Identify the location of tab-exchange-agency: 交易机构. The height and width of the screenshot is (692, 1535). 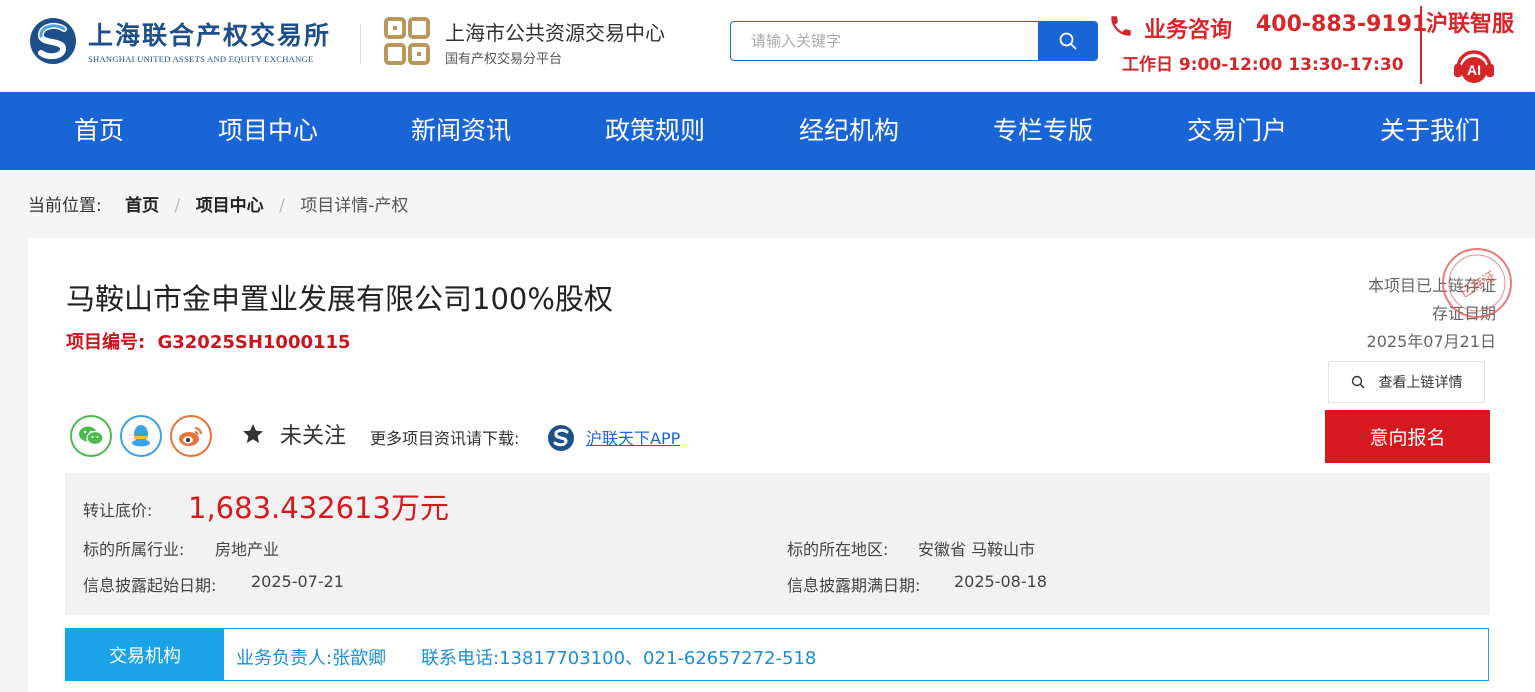
(145, 654).